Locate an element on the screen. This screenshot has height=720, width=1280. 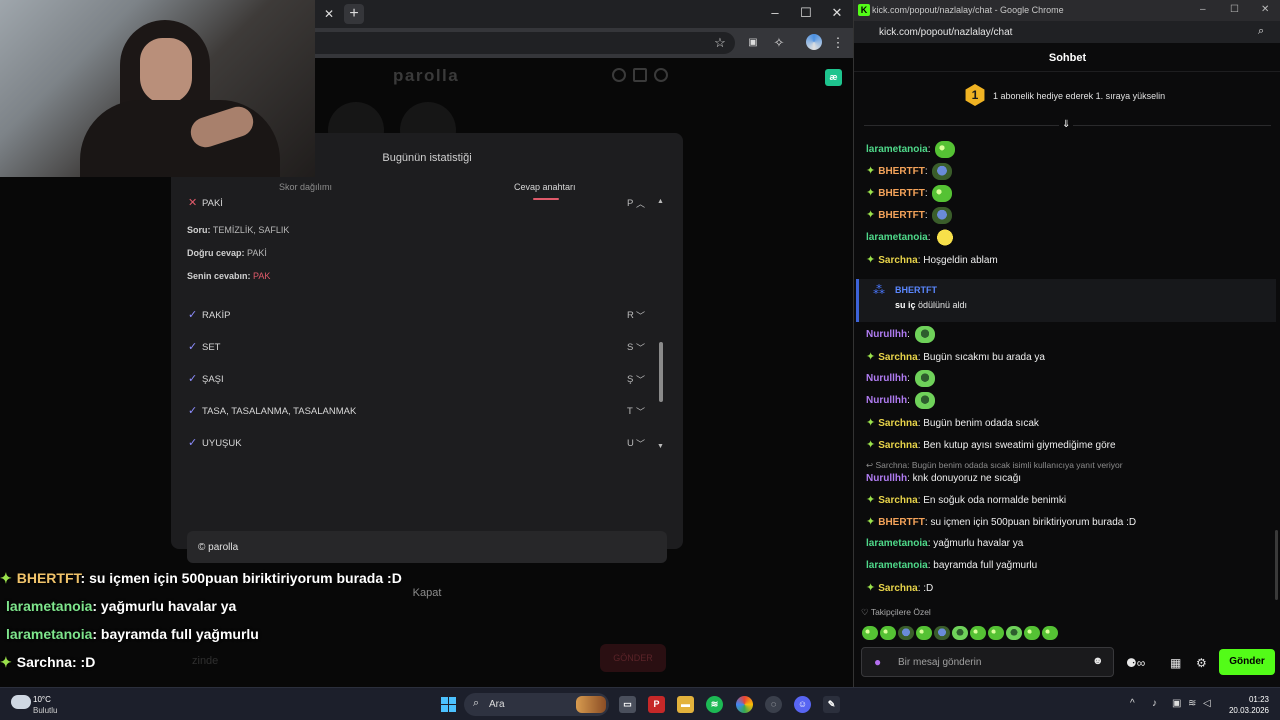
start-button is located at coordinates (448, 704).